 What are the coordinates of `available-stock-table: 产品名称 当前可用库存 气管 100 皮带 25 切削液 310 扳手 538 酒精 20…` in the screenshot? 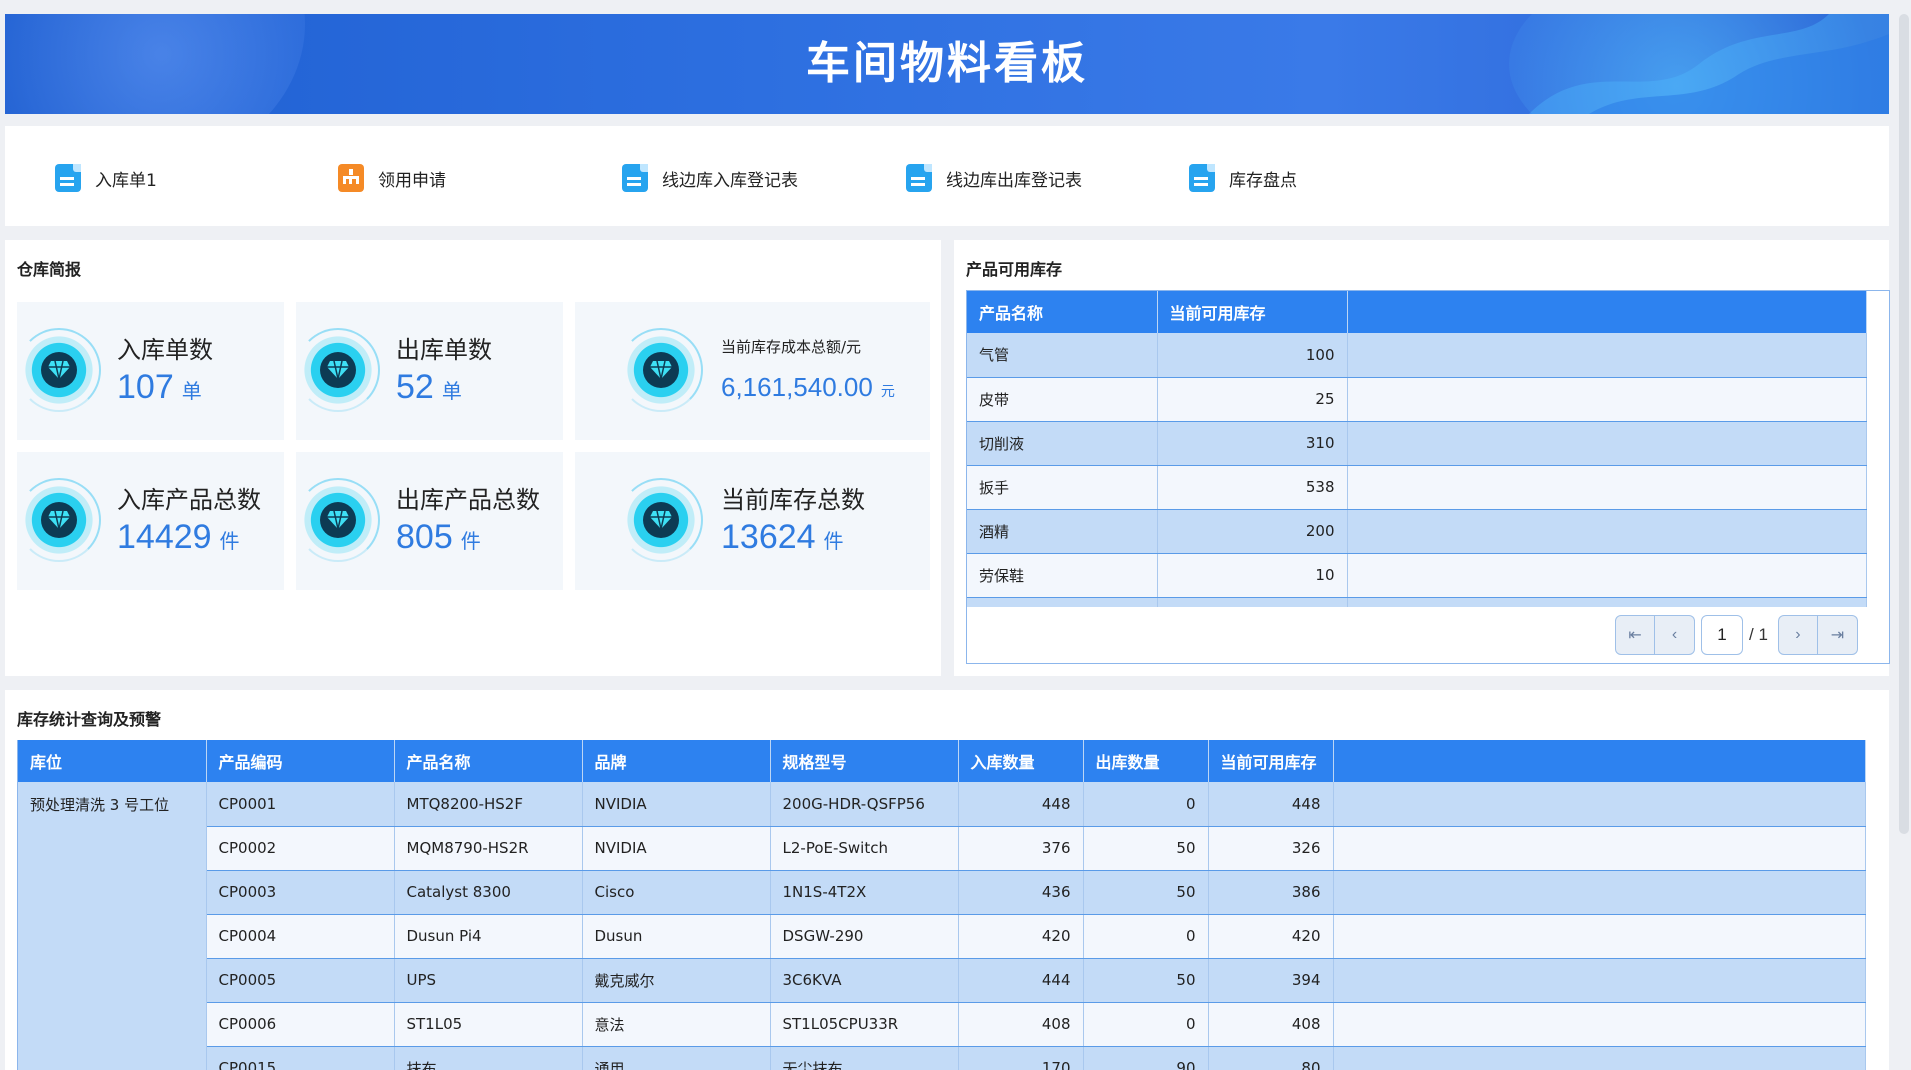 It's located at (1417, 449).